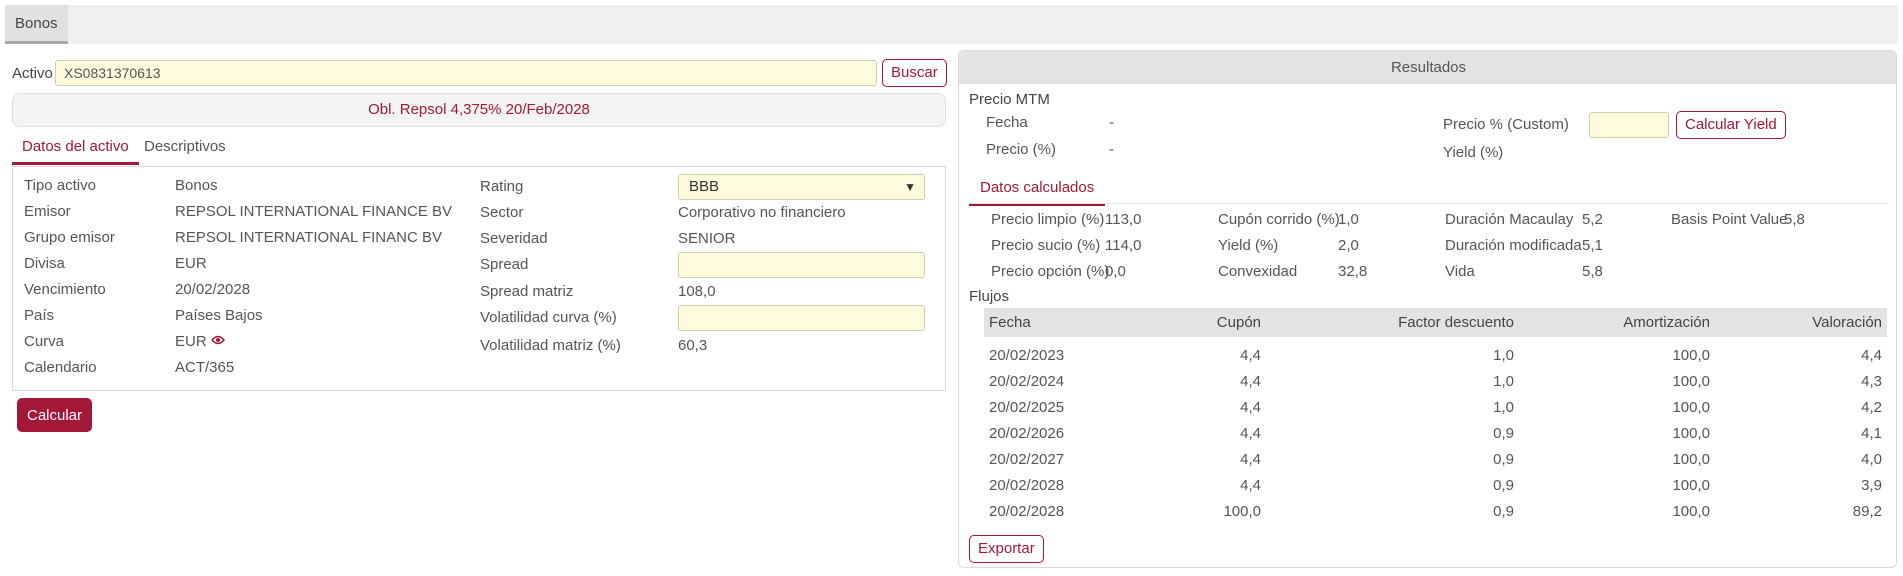 This screenshot has width=1903, height=576. What do you see at coordinates (1027, 381) in the screenshot?
I see `table-cell: 20/02/2024` at bounding box center [1027, 381].